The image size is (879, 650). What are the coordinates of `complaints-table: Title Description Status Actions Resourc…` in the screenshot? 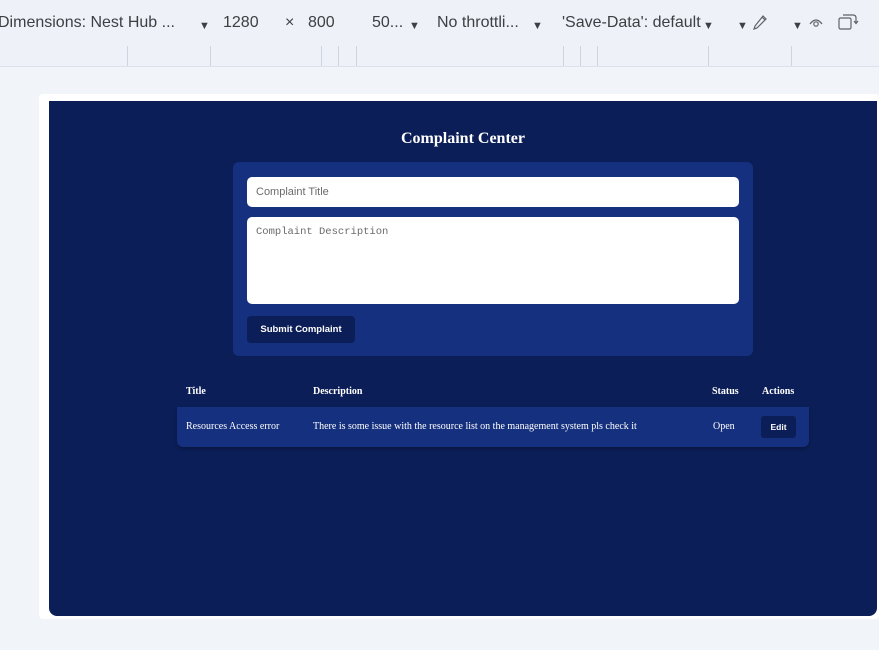 It's located at (493, 412).